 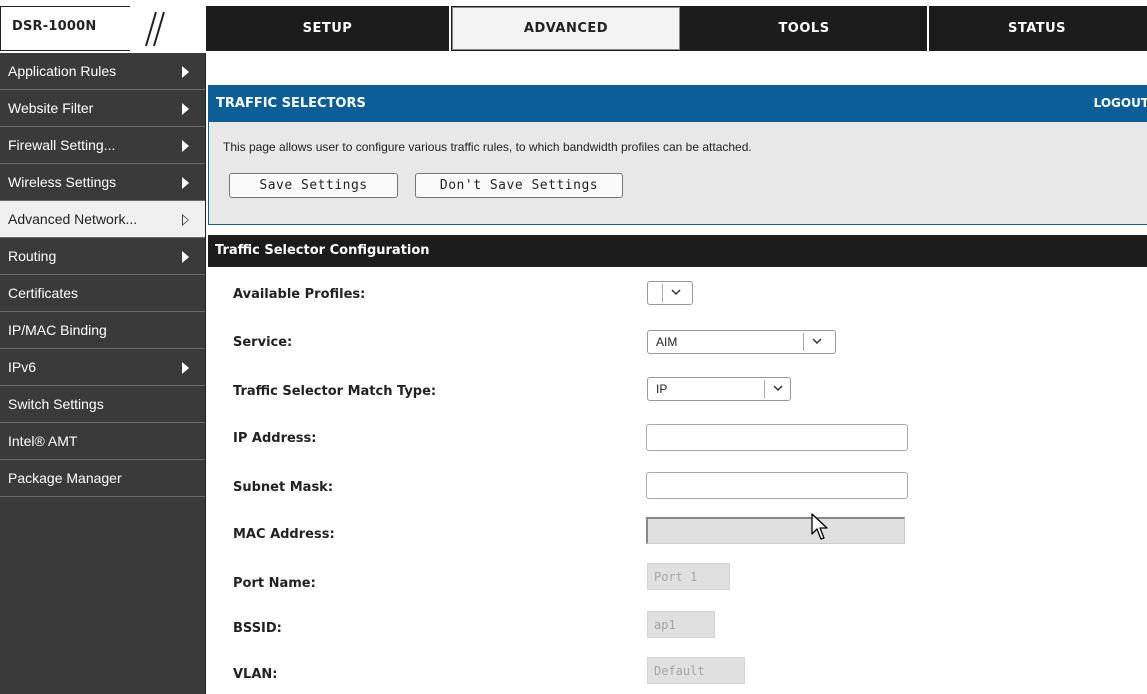 I want to click on sidebar-item-label: Wireless Settings, so click(x=62, y=182).